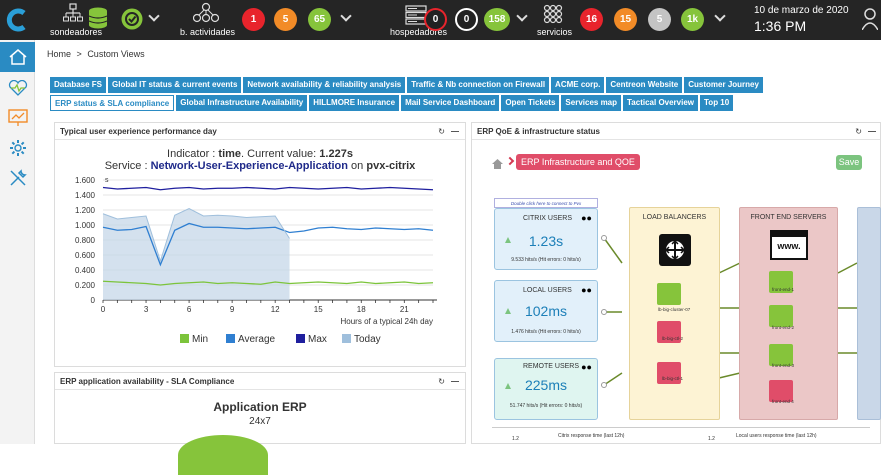 This screenshot has width=881, height=475. What do you see at coordinates (387, 321) in the screenshot?
I see `x-axis-label: Hours of a typical 24h day` at bounding box center [387, 321].